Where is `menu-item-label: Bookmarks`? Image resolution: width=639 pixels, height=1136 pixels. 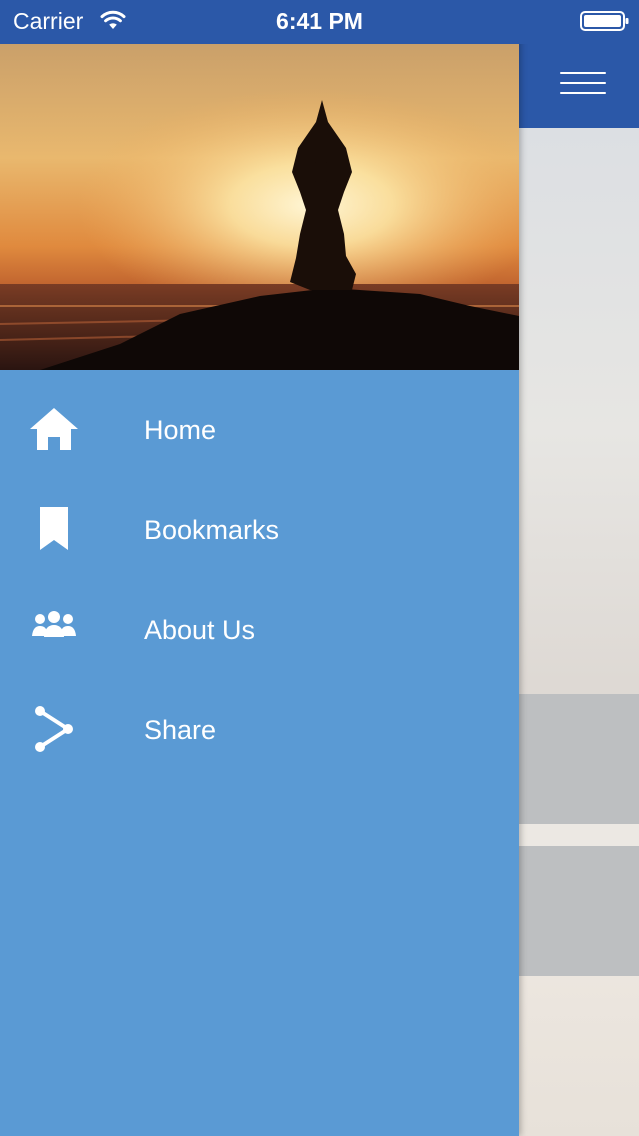 menu-item-label: Bookmarks is located at coordinates (212, 530).